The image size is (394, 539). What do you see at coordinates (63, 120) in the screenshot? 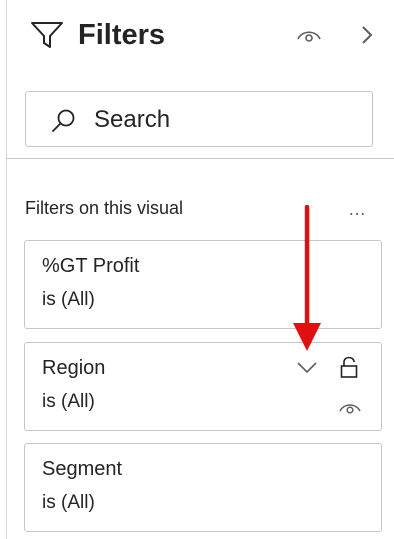
I see `search-icon` at bounding box center [63, 120].